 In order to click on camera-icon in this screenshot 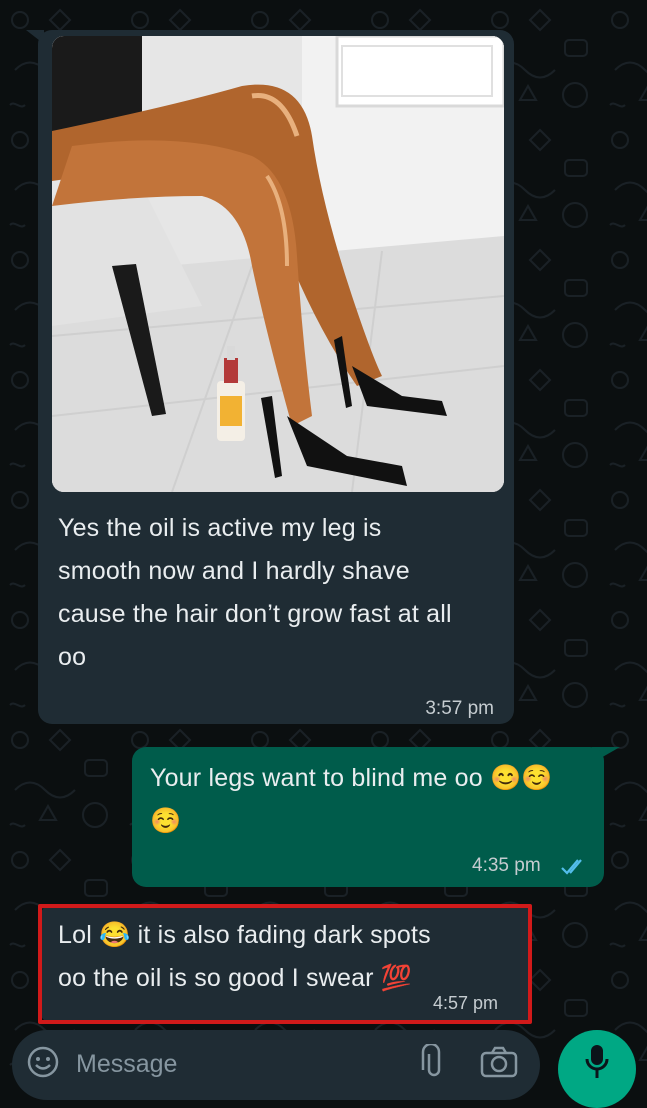, I will do `click(499, 1062)`.